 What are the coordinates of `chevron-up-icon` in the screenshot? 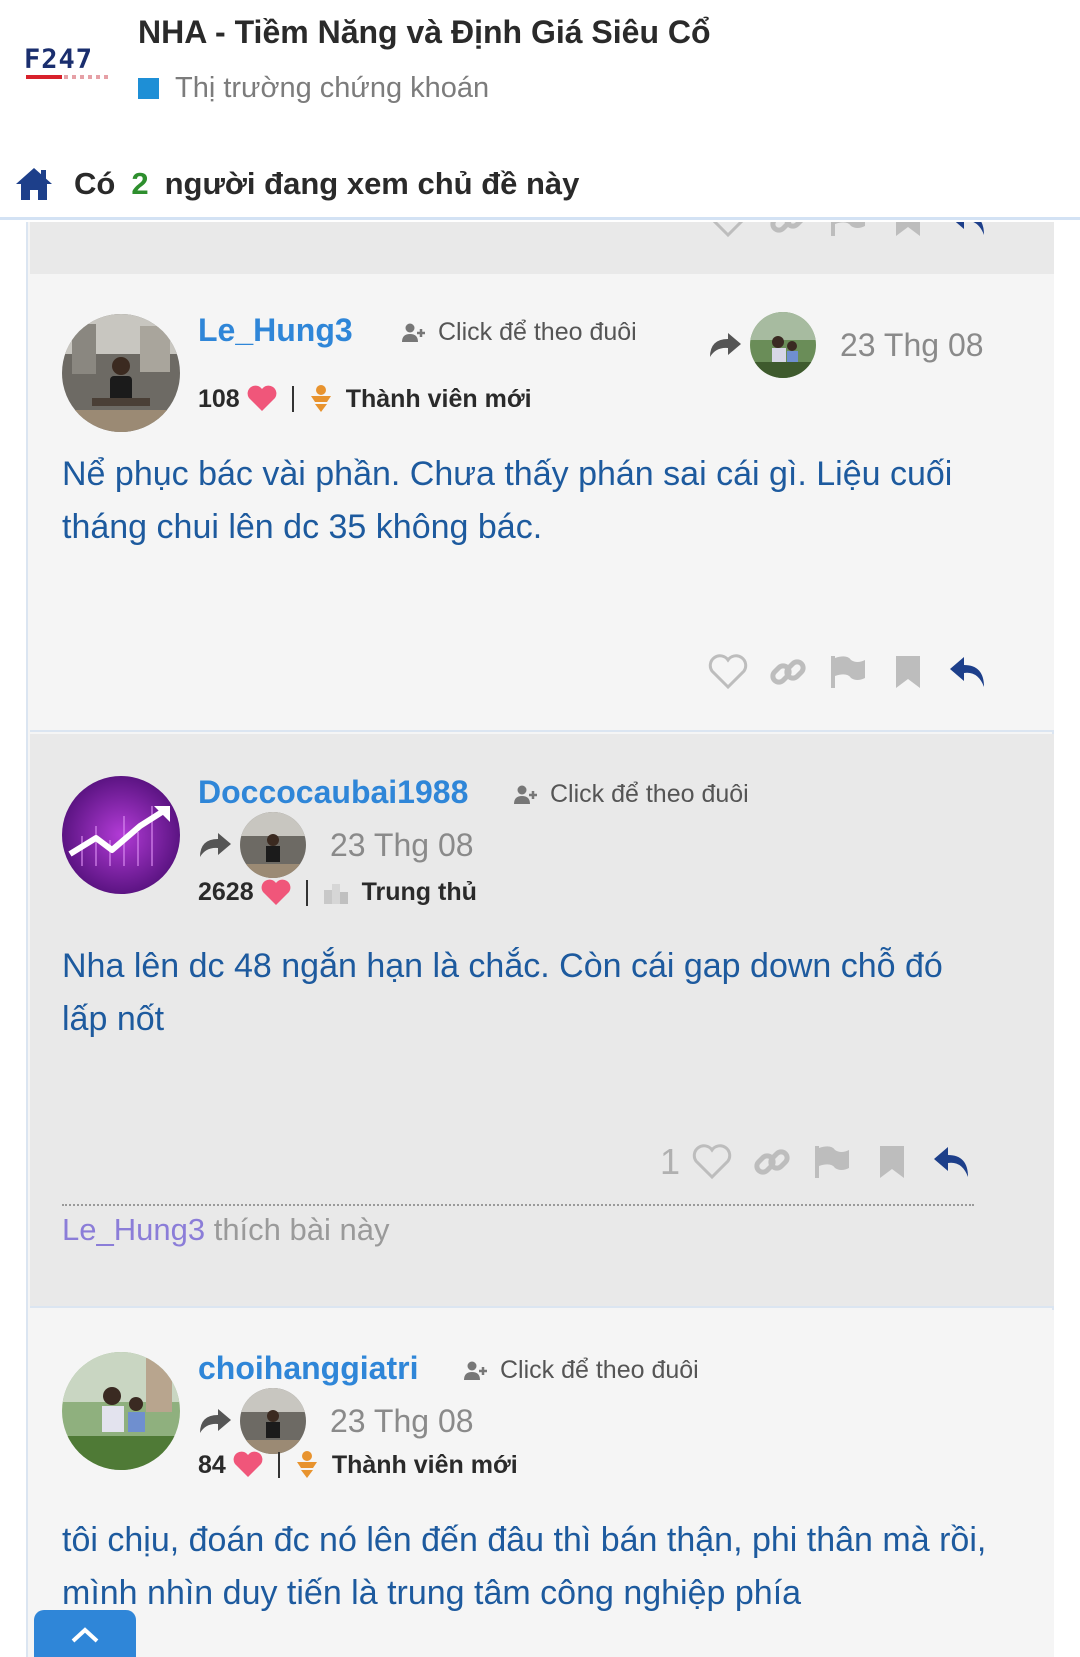 It's located at (85, 1635).